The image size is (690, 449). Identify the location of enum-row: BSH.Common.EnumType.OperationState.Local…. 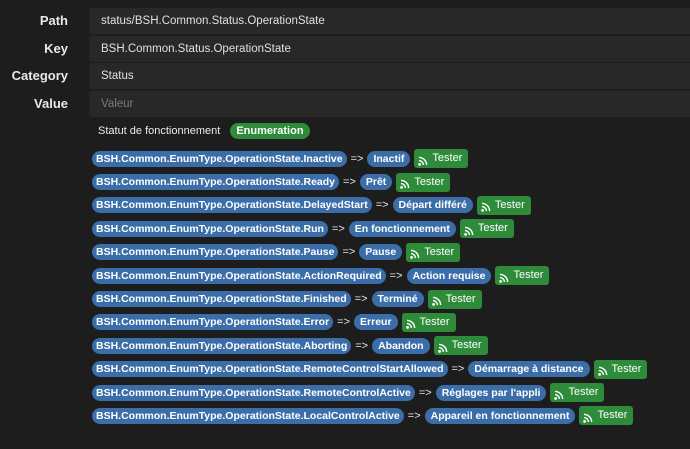
(369, 415).